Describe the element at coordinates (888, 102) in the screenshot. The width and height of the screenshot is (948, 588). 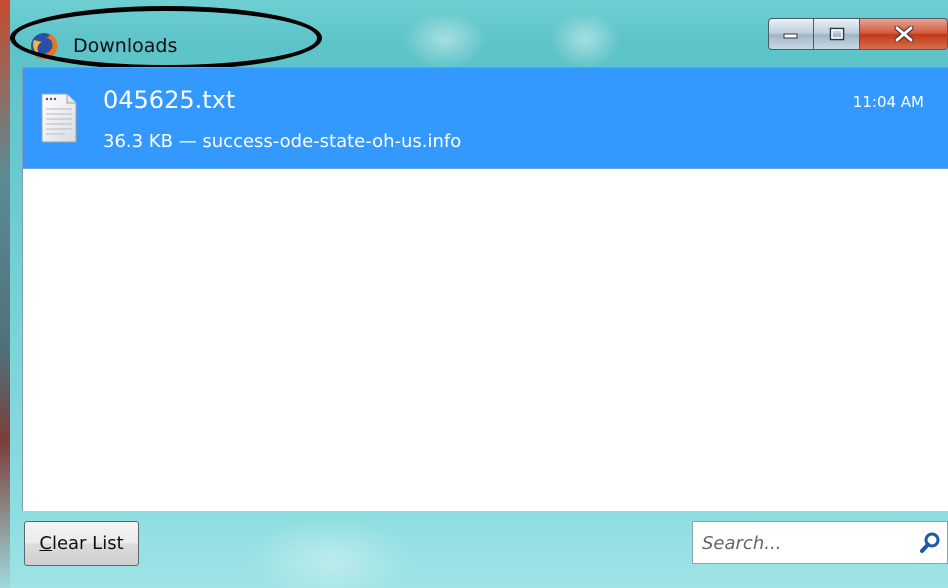
I see `download-time: 11:04 AM` at that location.